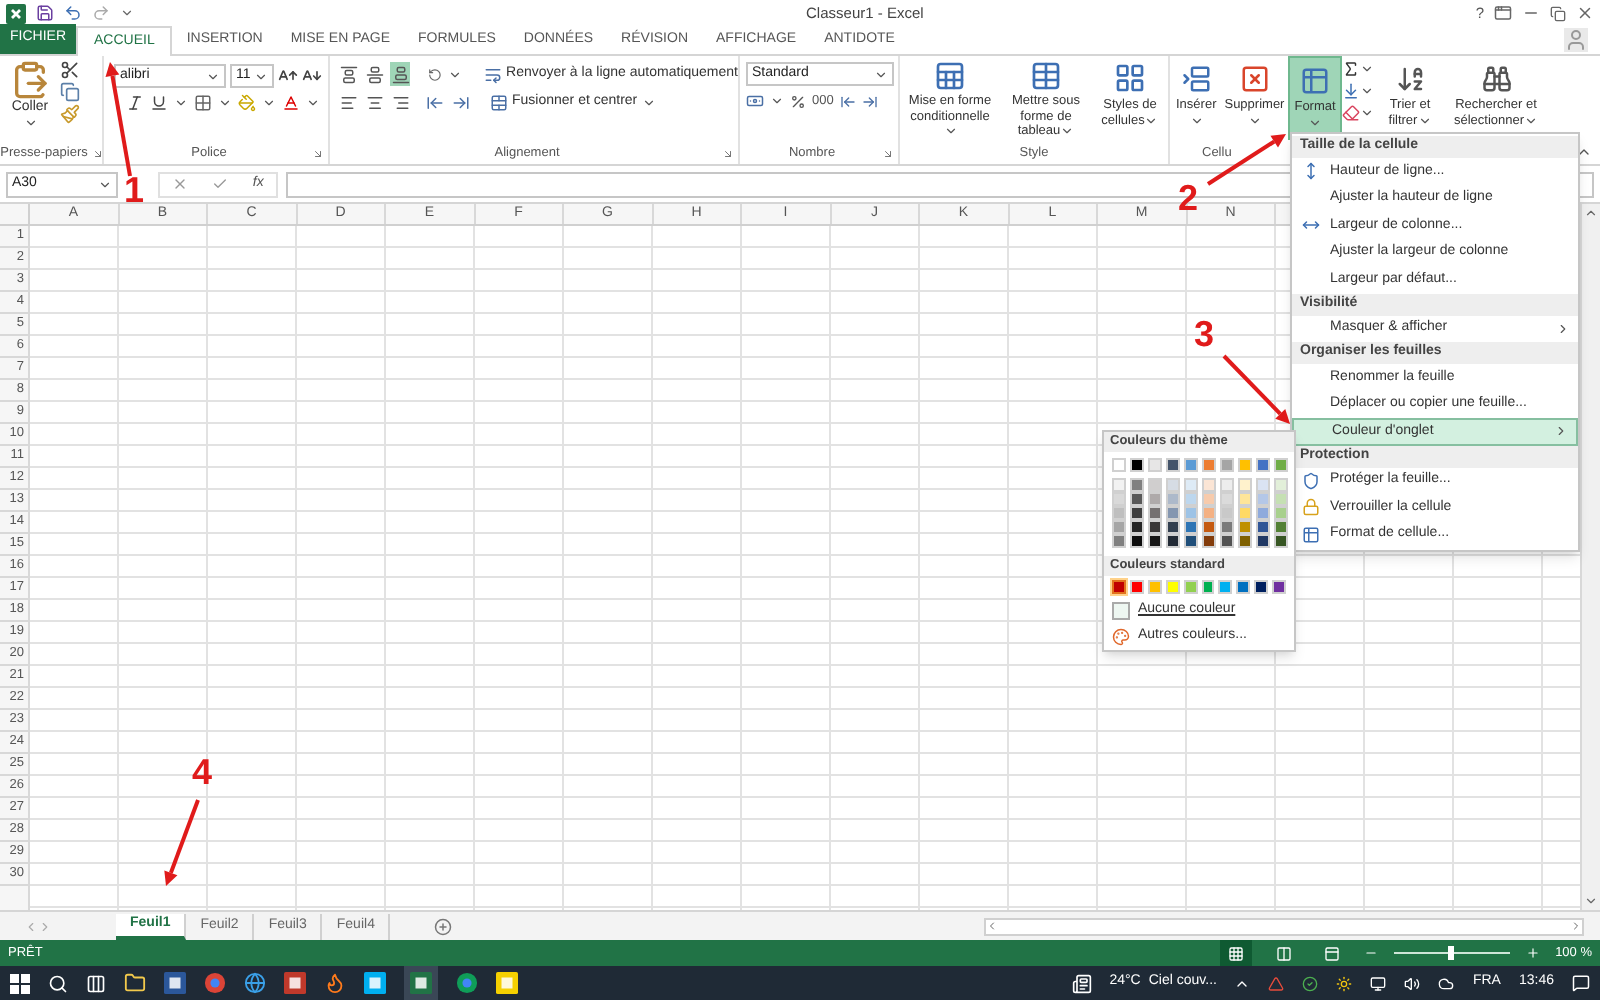 Image resolution: width=1600 pixels, height=1000 pixels. Describe the element at coordinates (202, 772) in the screenshot. I see `annotation-number: 4` at that location.